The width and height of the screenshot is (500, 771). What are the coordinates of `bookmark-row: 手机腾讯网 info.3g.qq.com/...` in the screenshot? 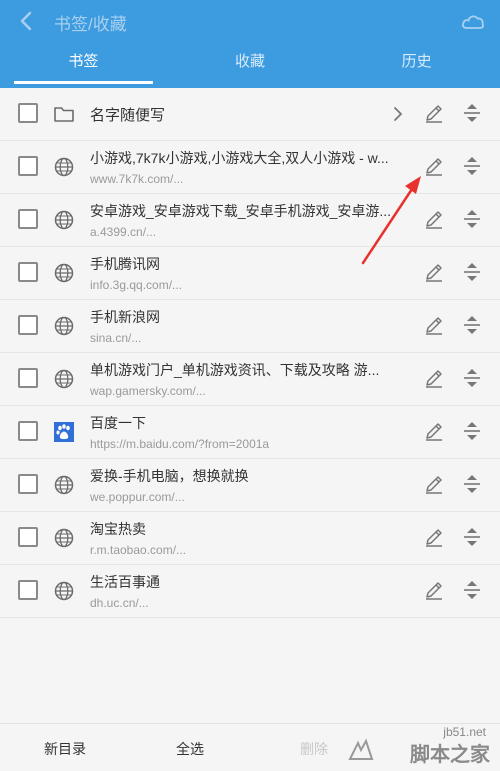 It's located at (250, 273).